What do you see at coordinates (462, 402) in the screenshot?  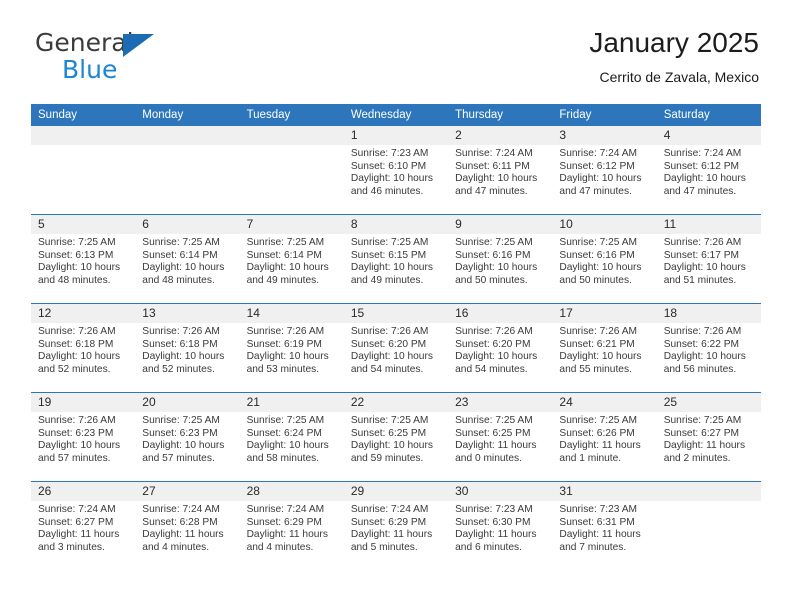 I see `day-number: 23` at bounding box center [462, 402].